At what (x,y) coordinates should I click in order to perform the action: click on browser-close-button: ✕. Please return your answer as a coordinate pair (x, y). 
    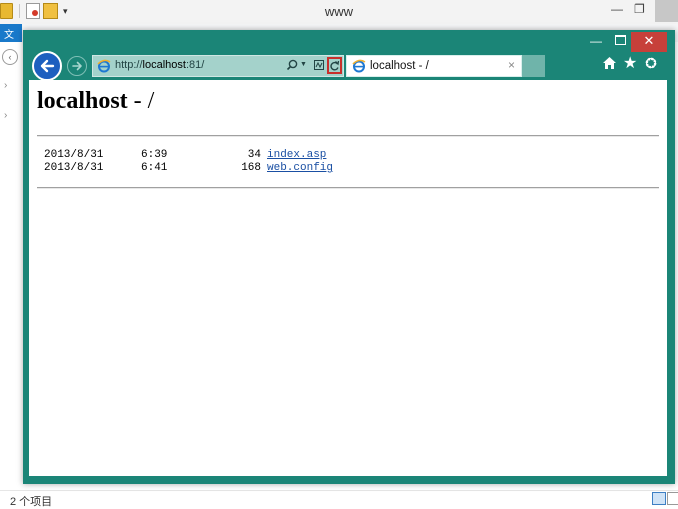
    Looking at the image, I should click on (649, 42).